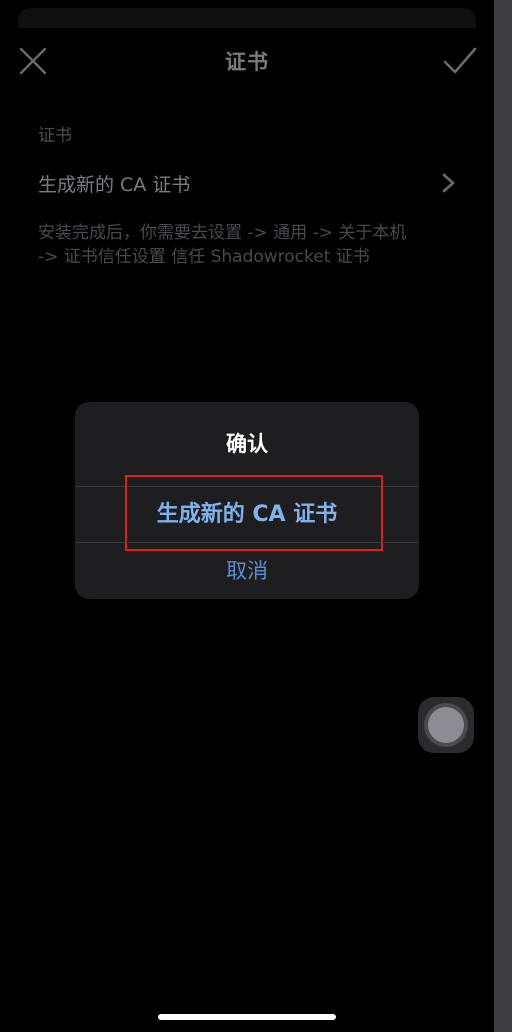  I want to click on cancel-button: 取消, so click(247, 571).